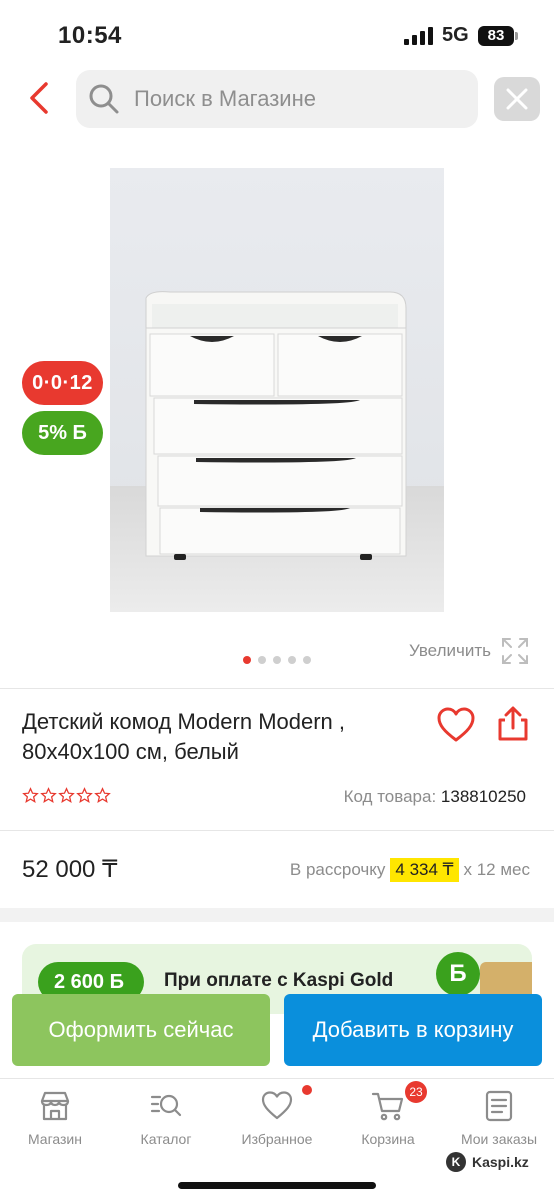 This screenshot has height=1200, width=554. What do you see at coordinates (516, 36) in the screenshot?
I see `battery-cap` at bounding box center [516, 36].